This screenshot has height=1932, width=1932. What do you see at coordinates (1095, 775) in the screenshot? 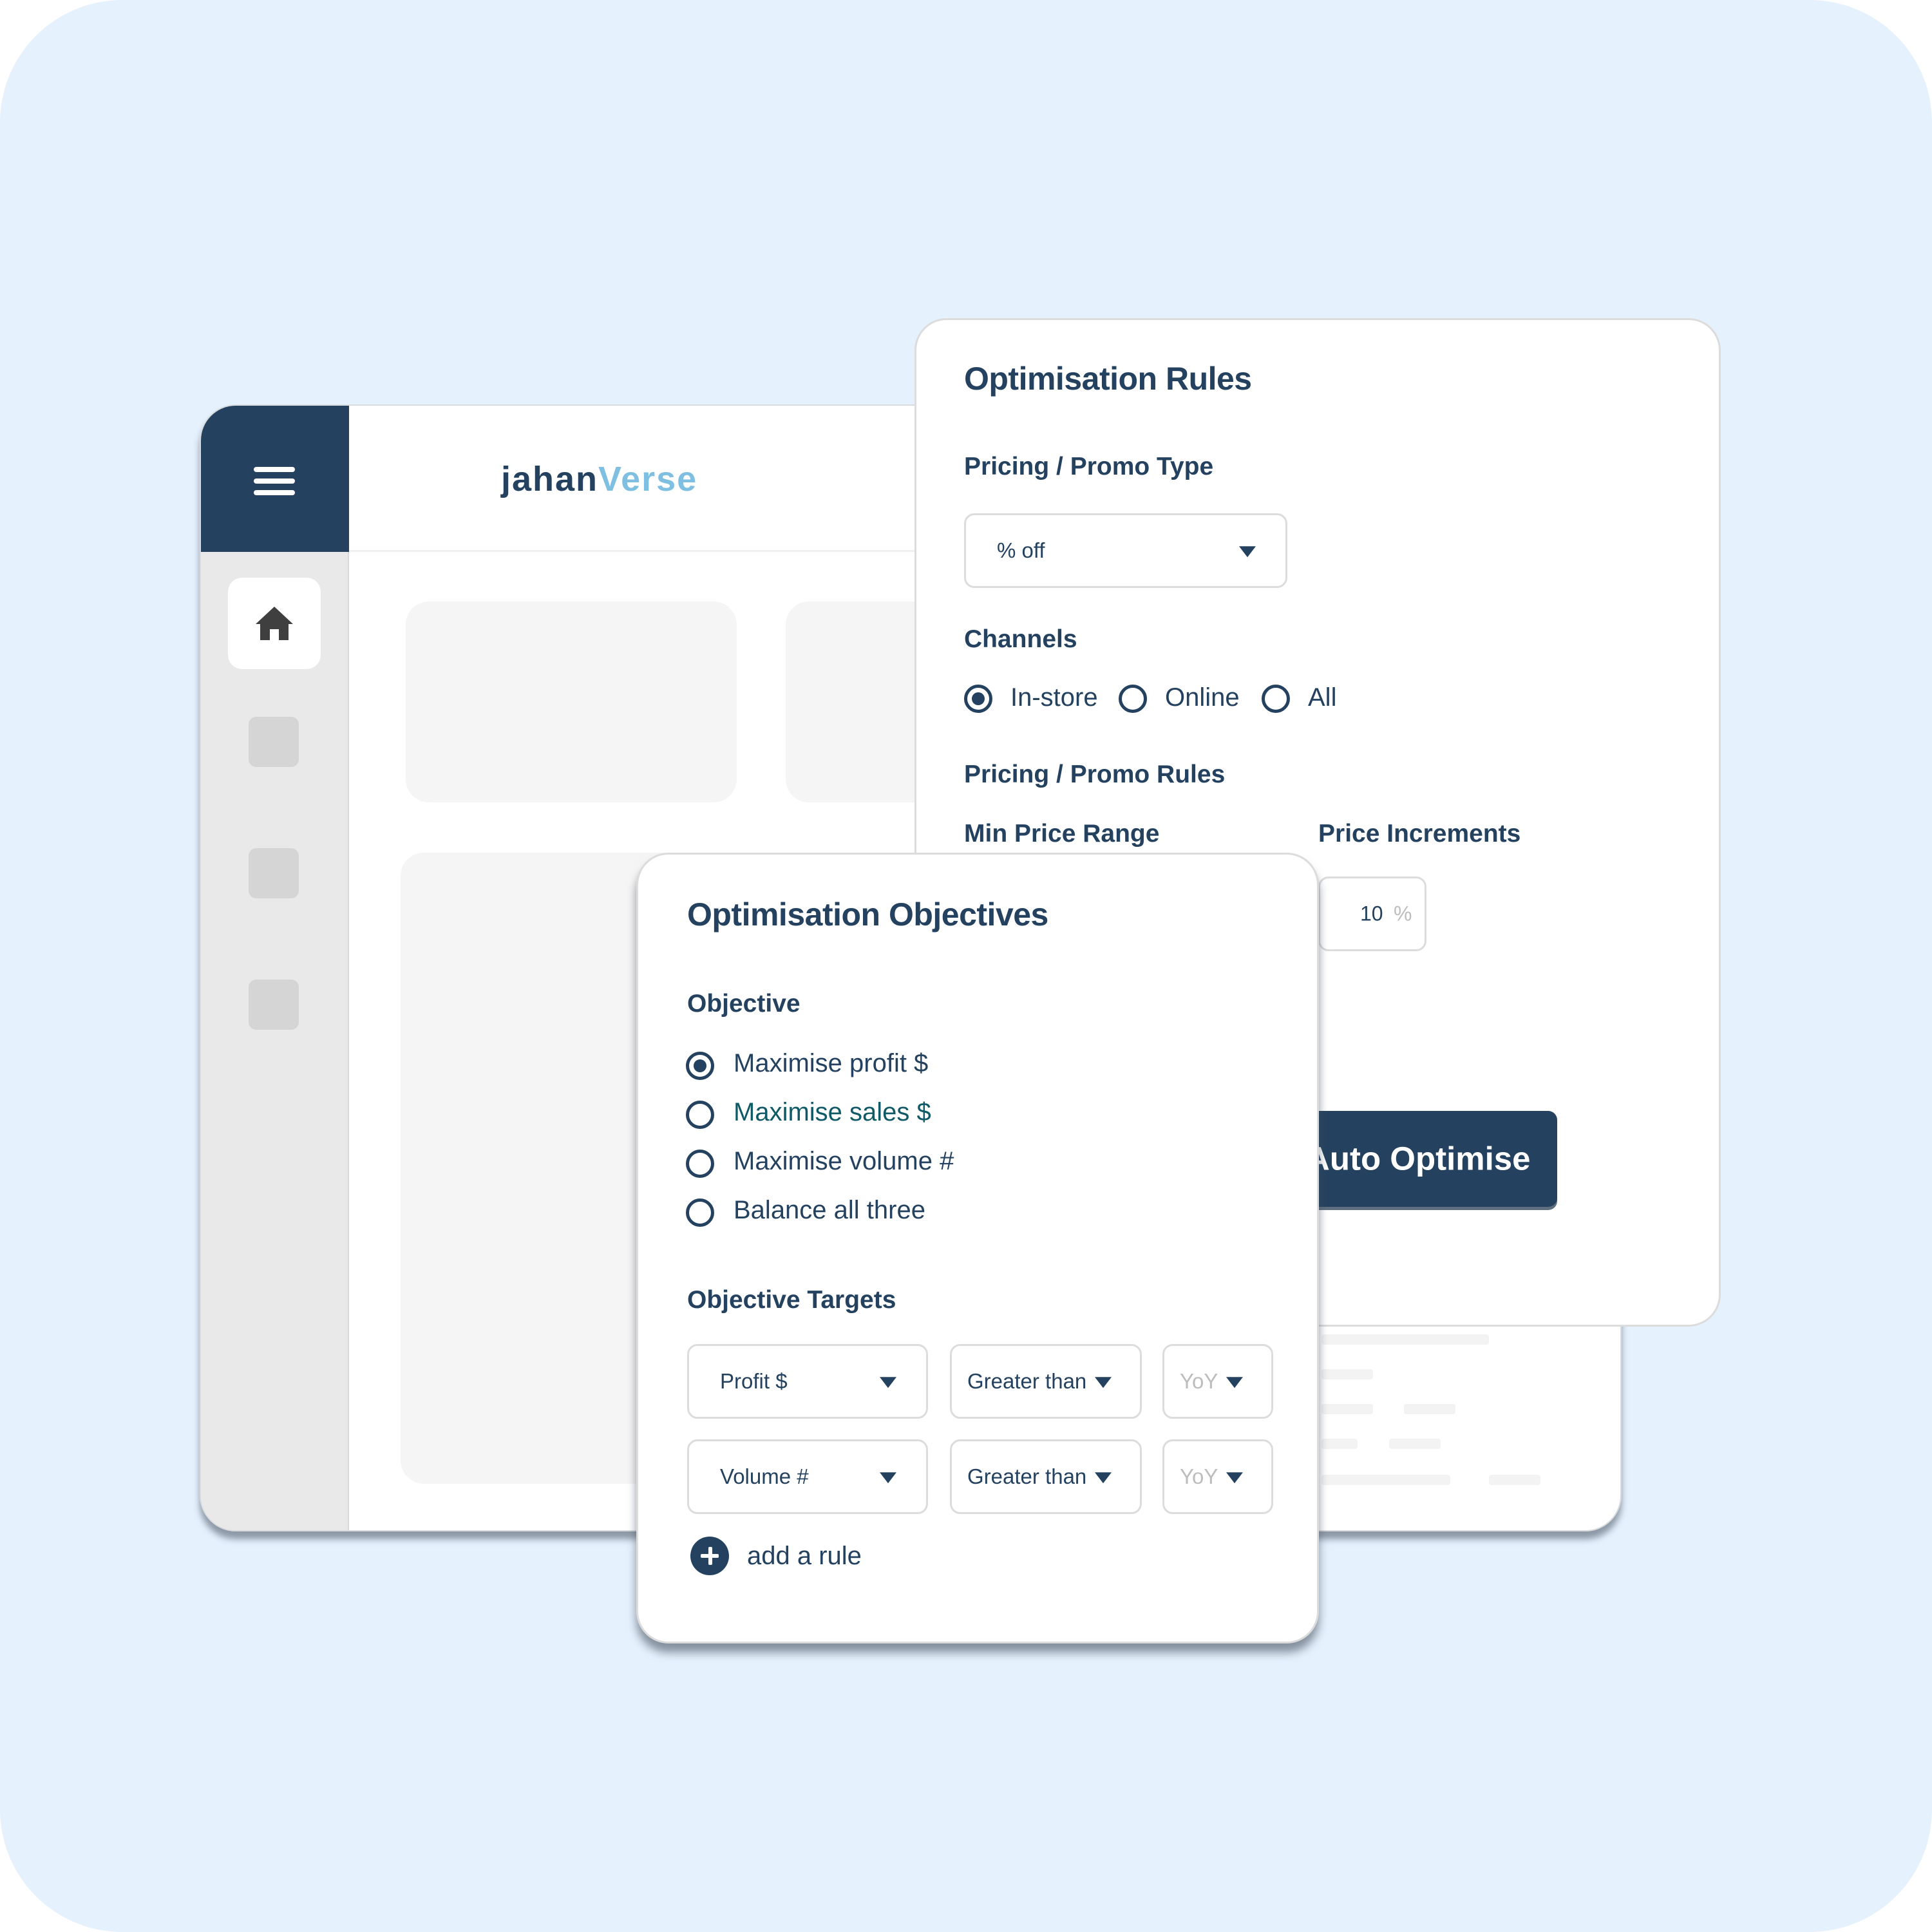
I see `promo-rules-label: Pricing / Promo Rules` at bounding box center [1095, 775].